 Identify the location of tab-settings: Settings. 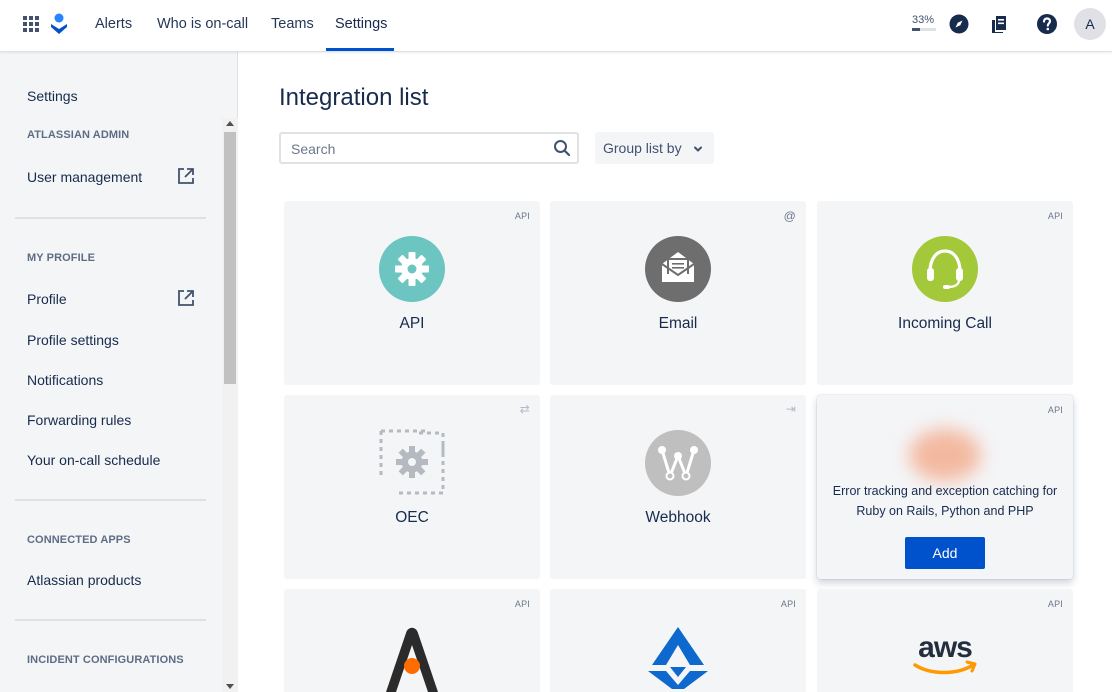
(361, 24).